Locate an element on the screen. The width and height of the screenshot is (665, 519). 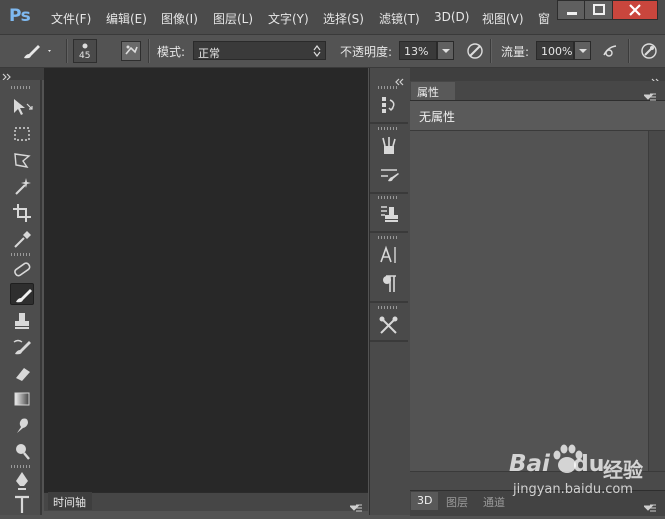
maximize-button is located at coordinates (599, 10).